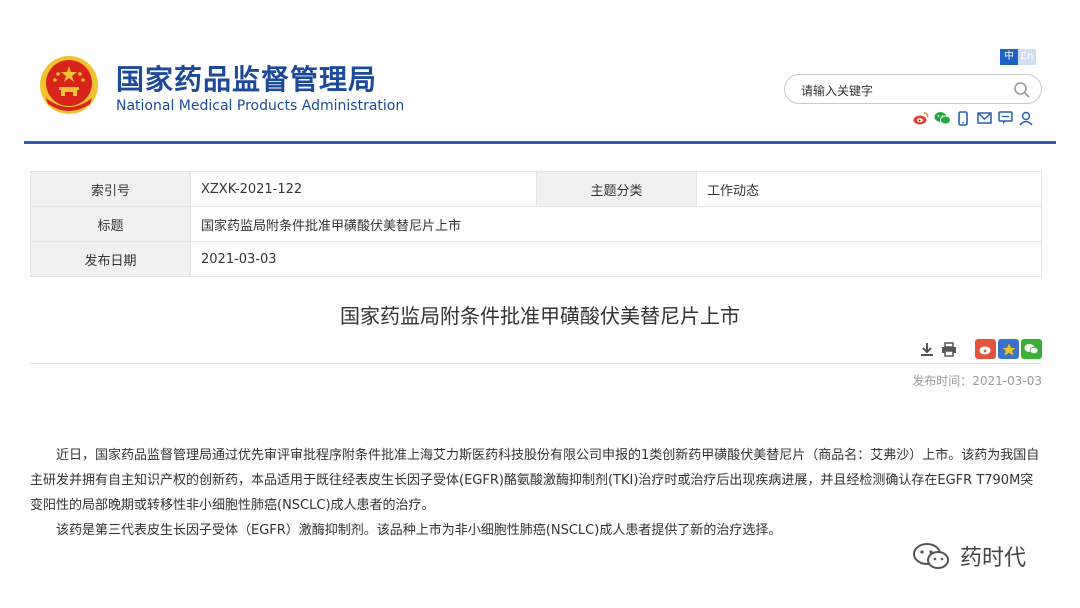  I want to click on watermark: 药时代, so click(969, 556).